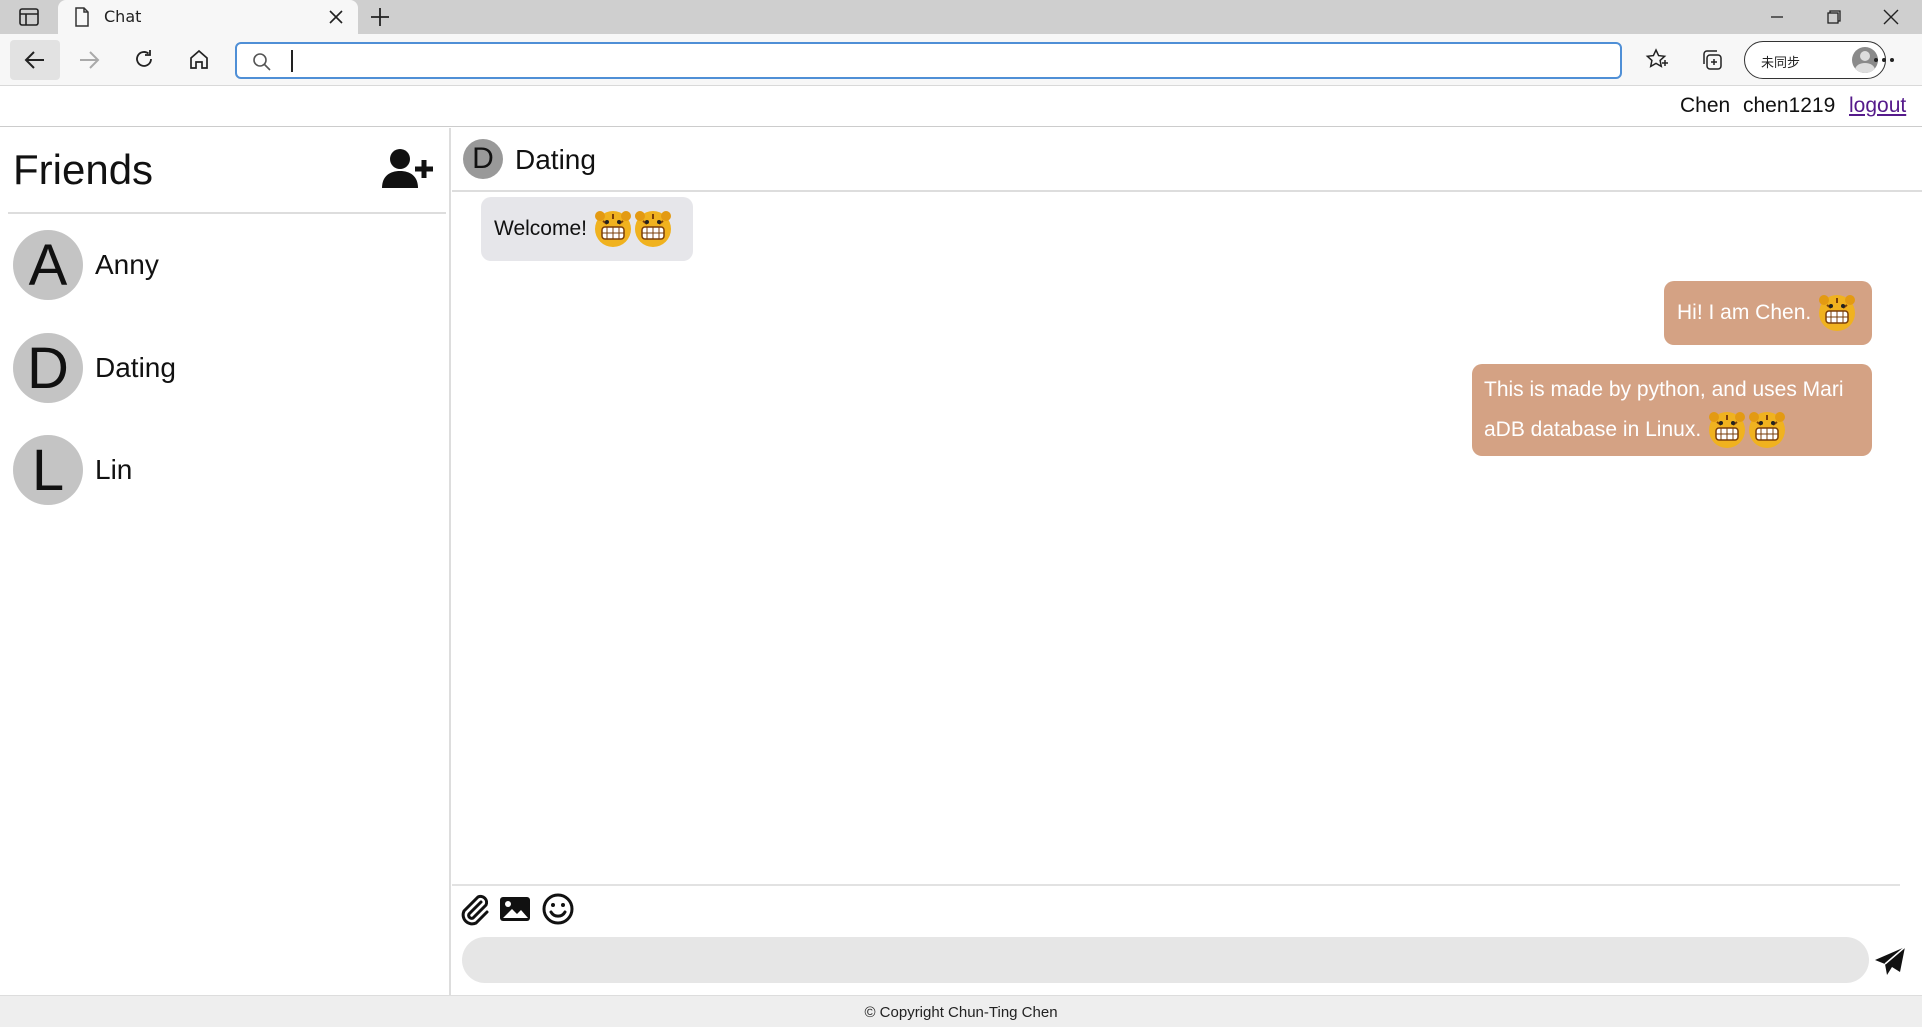 This screenshot has height=1027, width=1922. Describe the element at coordinates (83, 169) in the screenshot. I see `friends-title: Friends` at that location.